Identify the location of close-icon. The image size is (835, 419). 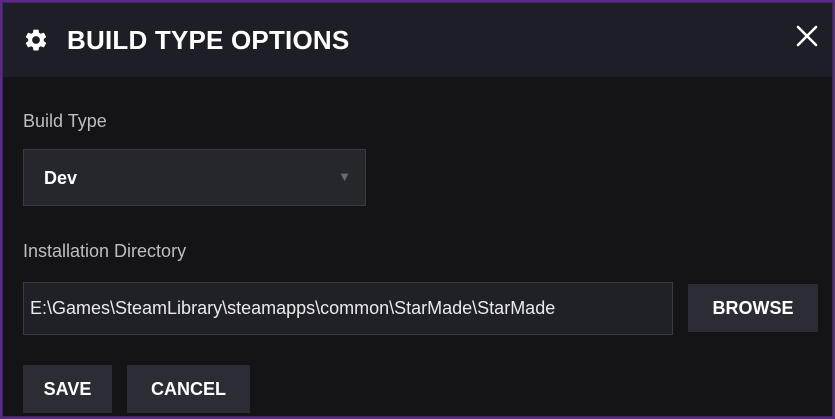
(807, 36).